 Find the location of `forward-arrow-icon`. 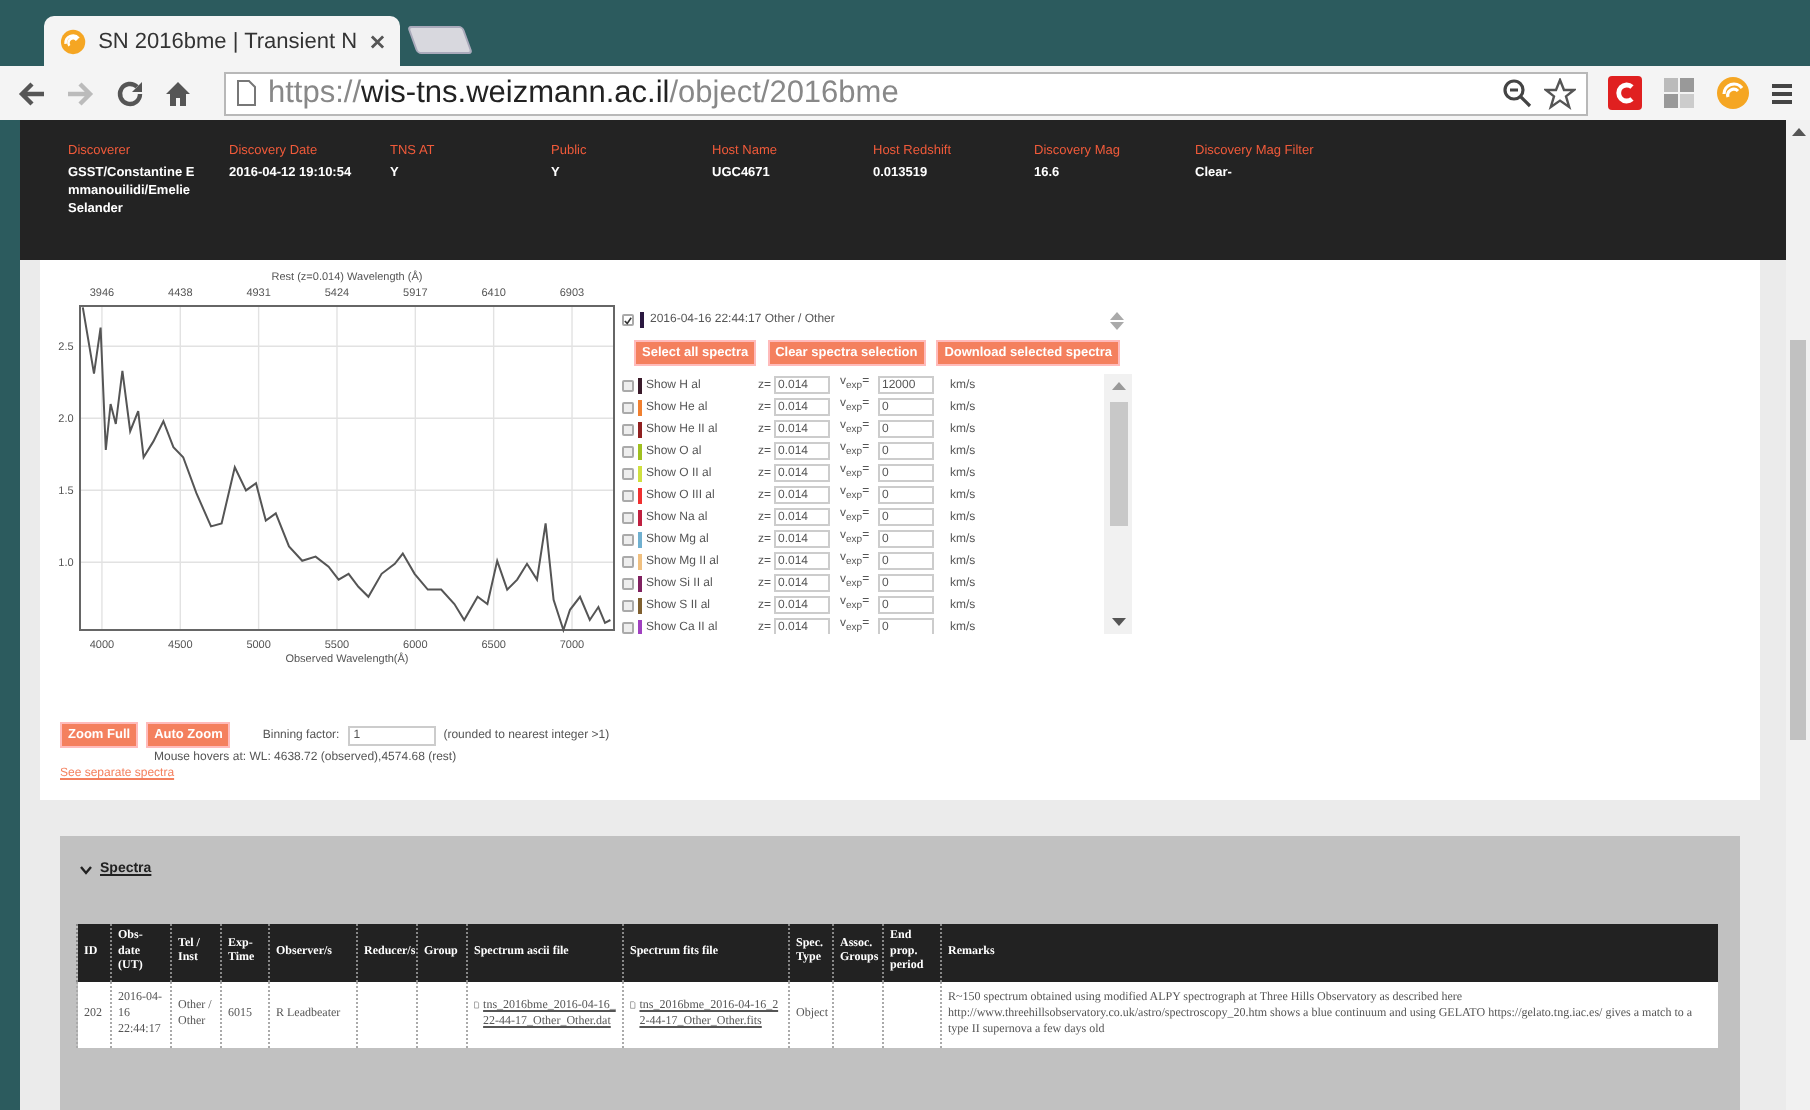

forward-arrow-icon is located at coordinates (81, 93).